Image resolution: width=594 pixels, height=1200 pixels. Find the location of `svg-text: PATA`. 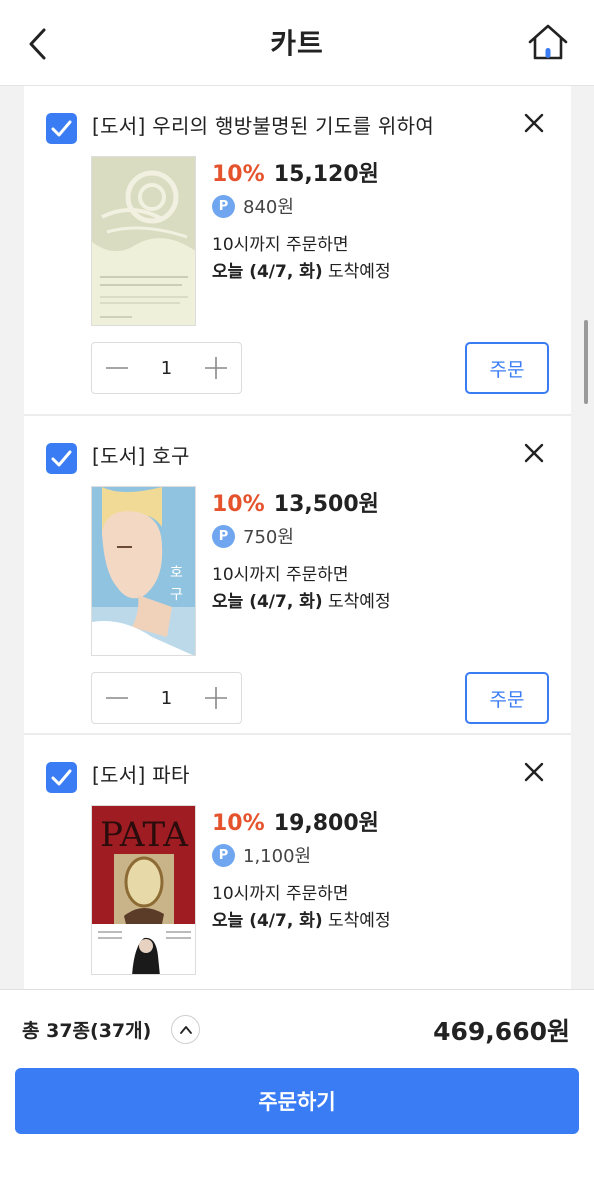

svg-text: PATA is located at coordinates (144, 835).